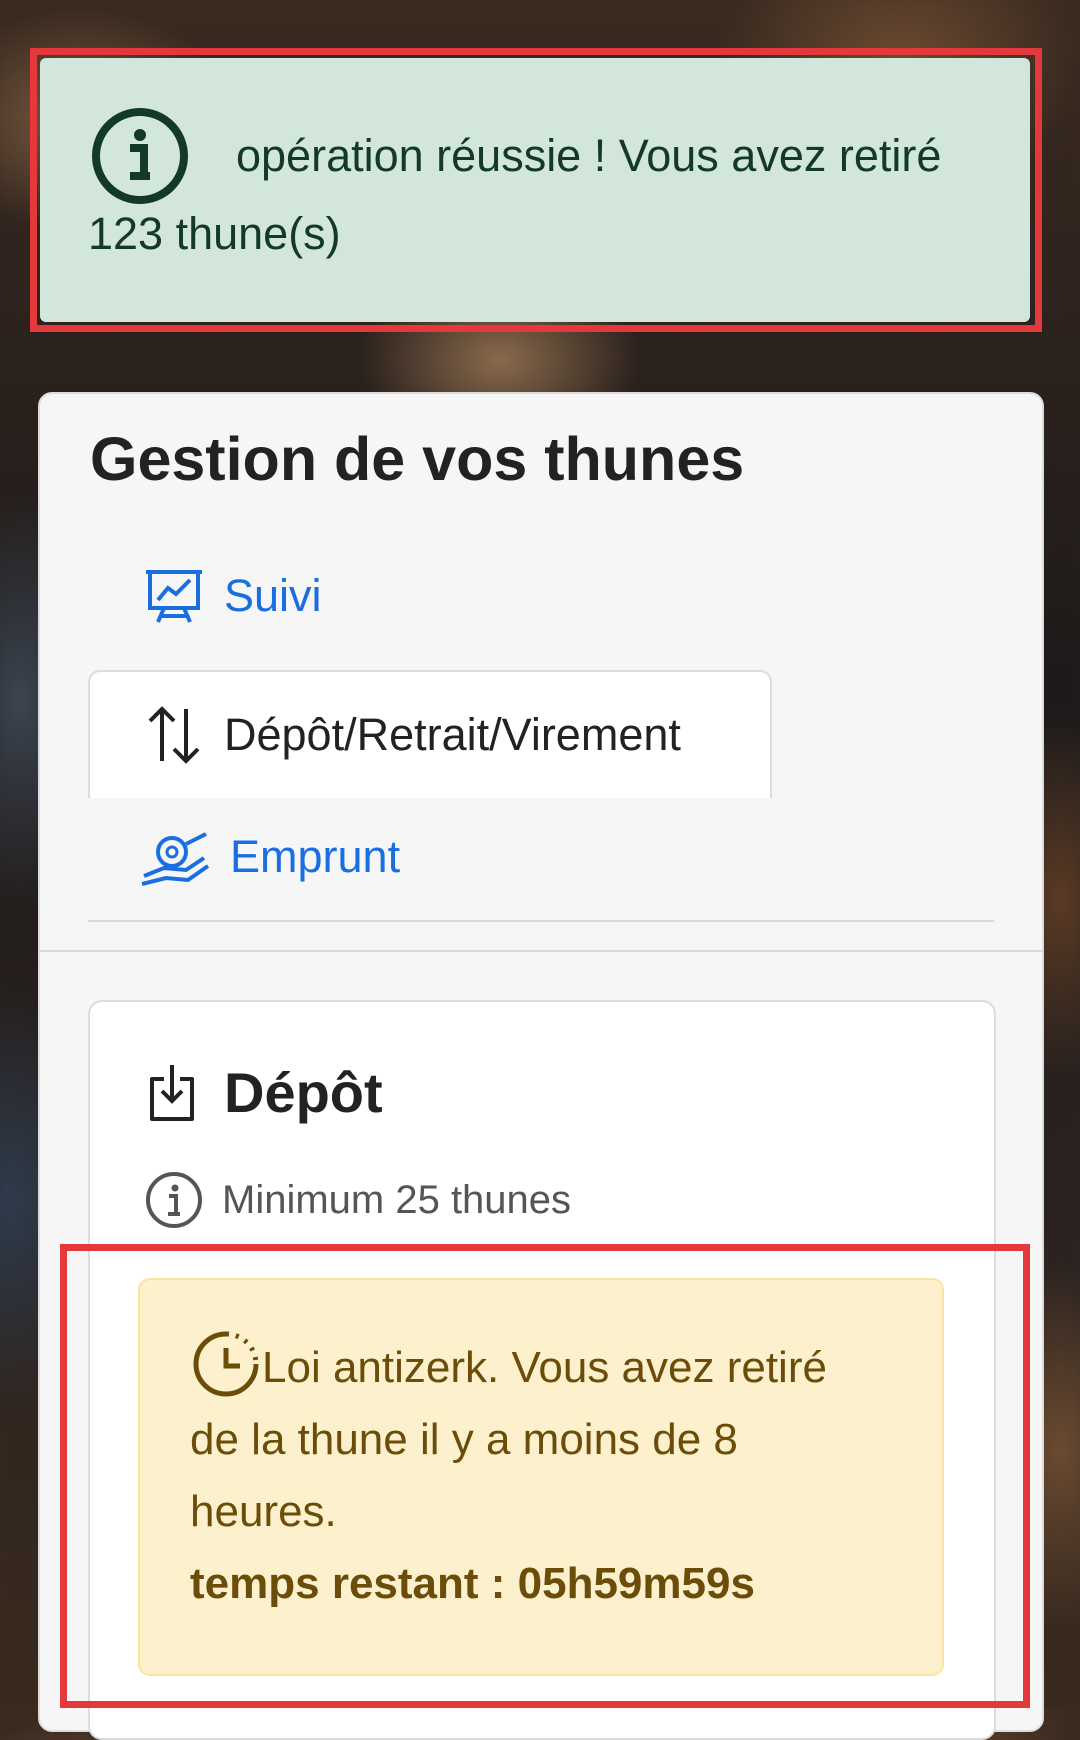 The height and width of the screenshot is (1740, 1080). What do you see at coordinates (464, 1439) in the screenshot?
I see `warning-text-line2: de la thune il y a moins de 8` at bounding box center [464, 1439].